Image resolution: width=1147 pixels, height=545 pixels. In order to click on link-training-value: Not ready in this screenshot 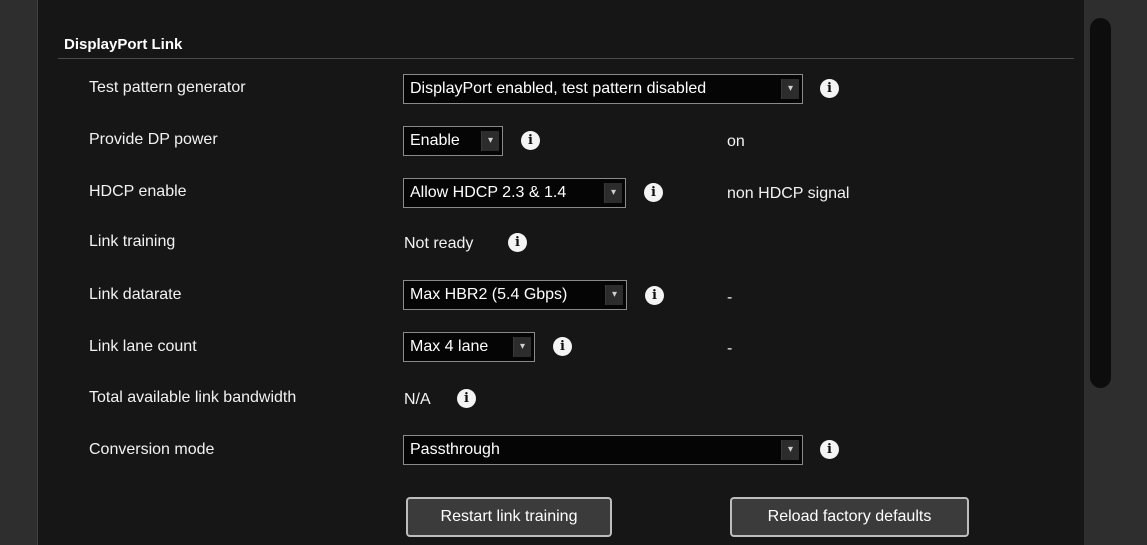, I will do `click(439, 243)`.